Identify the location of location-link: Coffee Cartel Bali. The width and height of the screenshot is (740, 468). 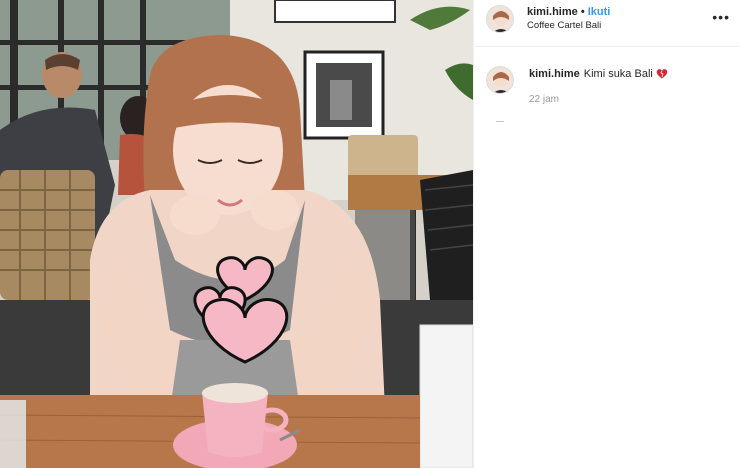
(564, 25).